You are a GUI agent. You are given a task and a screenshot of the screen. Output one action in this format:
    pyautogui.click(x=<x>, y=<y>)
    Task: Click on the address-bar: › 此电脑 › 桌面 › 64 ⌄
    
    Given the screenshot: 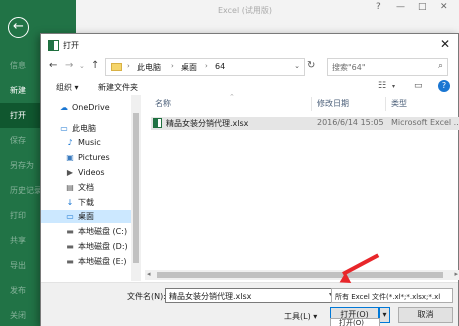 What is the action you would take?
    pyautogui.click(x=205, y=67)
    